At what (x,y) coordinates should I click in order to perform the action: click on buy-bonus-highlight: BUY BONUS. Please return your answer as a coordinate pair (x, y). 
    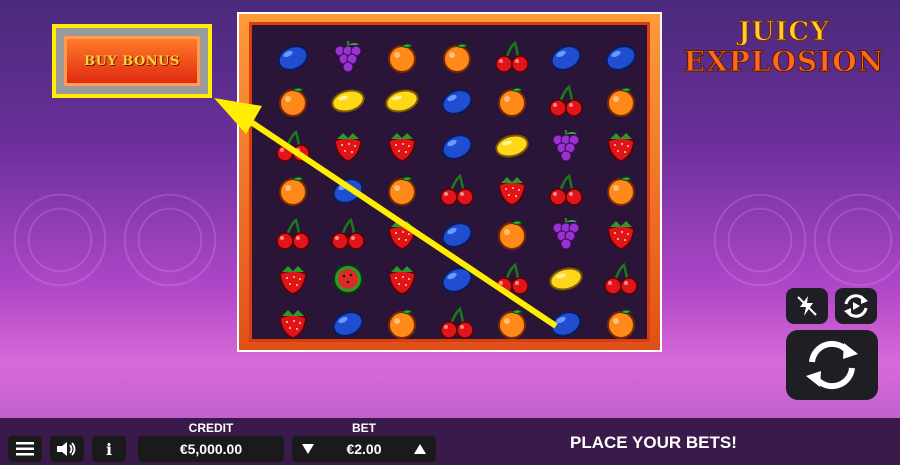
    Looking at the image, I should click on (132, 61).